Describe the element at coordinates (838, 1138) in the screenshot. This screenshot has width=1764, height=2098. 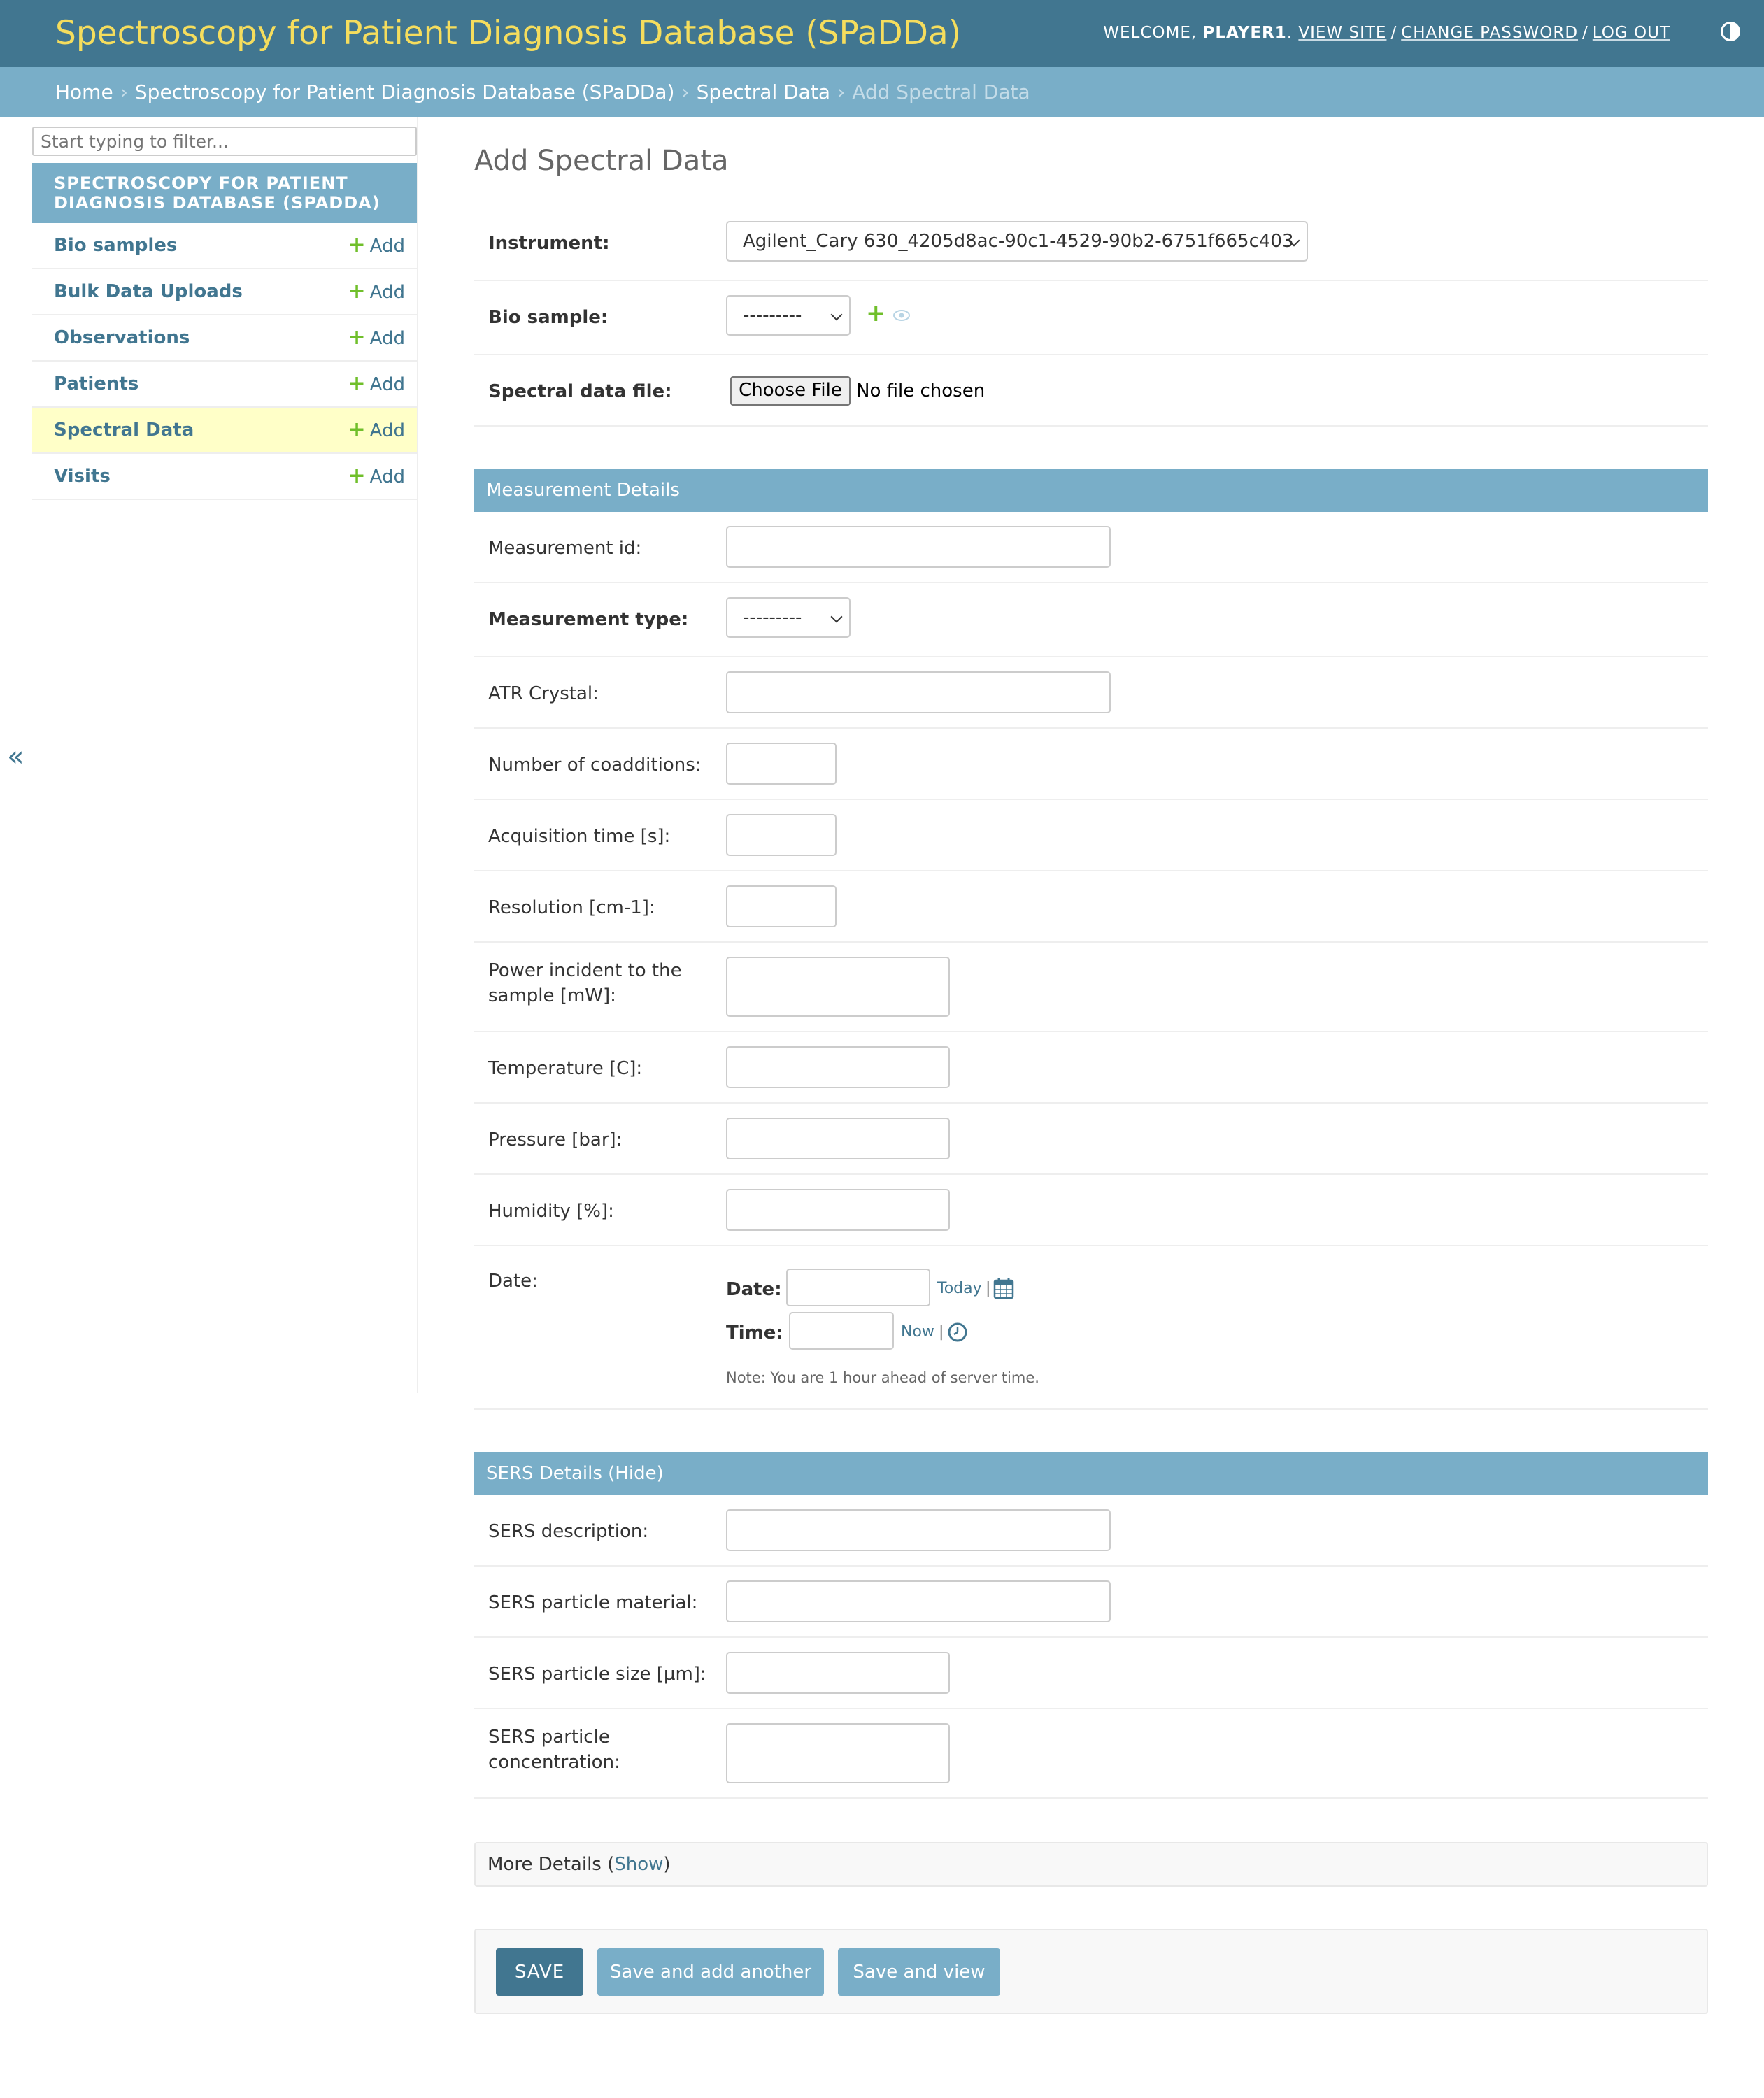
I see `pressure-input` at that location.